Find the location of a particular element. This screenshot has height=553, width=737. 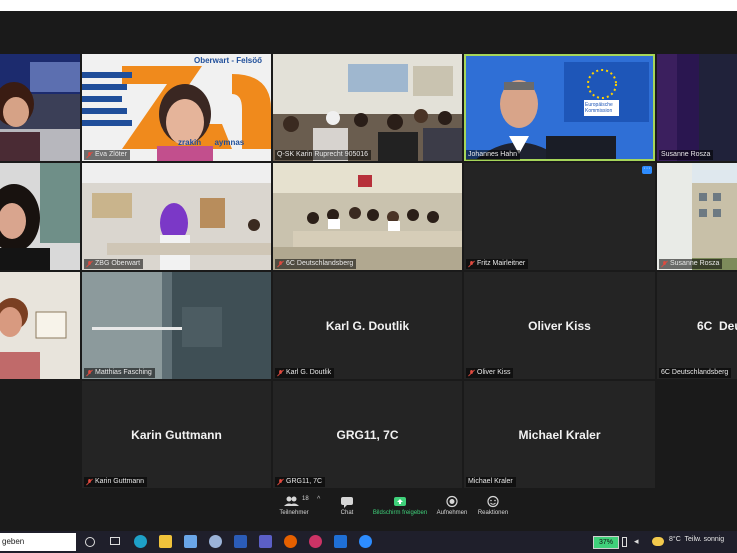

cortana-circle-icon is located at coordinates (90, 542).